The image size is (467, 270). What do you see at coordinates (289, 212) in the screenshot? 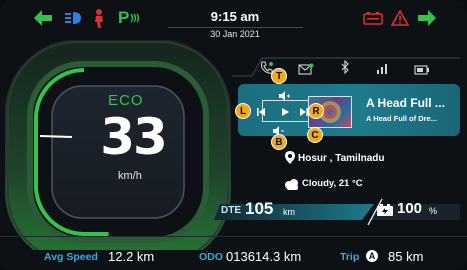
I see `dte-unit: km` at bounding box center [289, 212].